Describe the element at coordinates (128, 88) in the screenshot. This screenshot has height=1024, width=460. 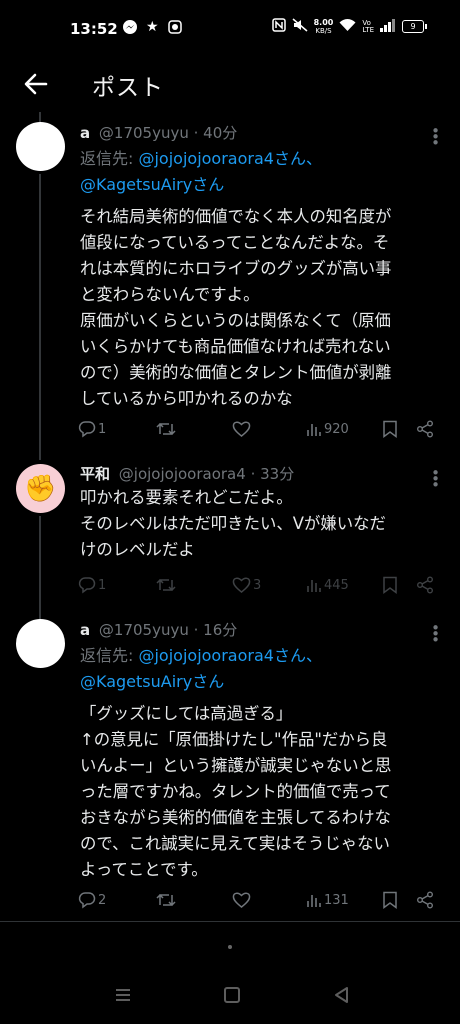
I see `page-title: ポスト` at that location.